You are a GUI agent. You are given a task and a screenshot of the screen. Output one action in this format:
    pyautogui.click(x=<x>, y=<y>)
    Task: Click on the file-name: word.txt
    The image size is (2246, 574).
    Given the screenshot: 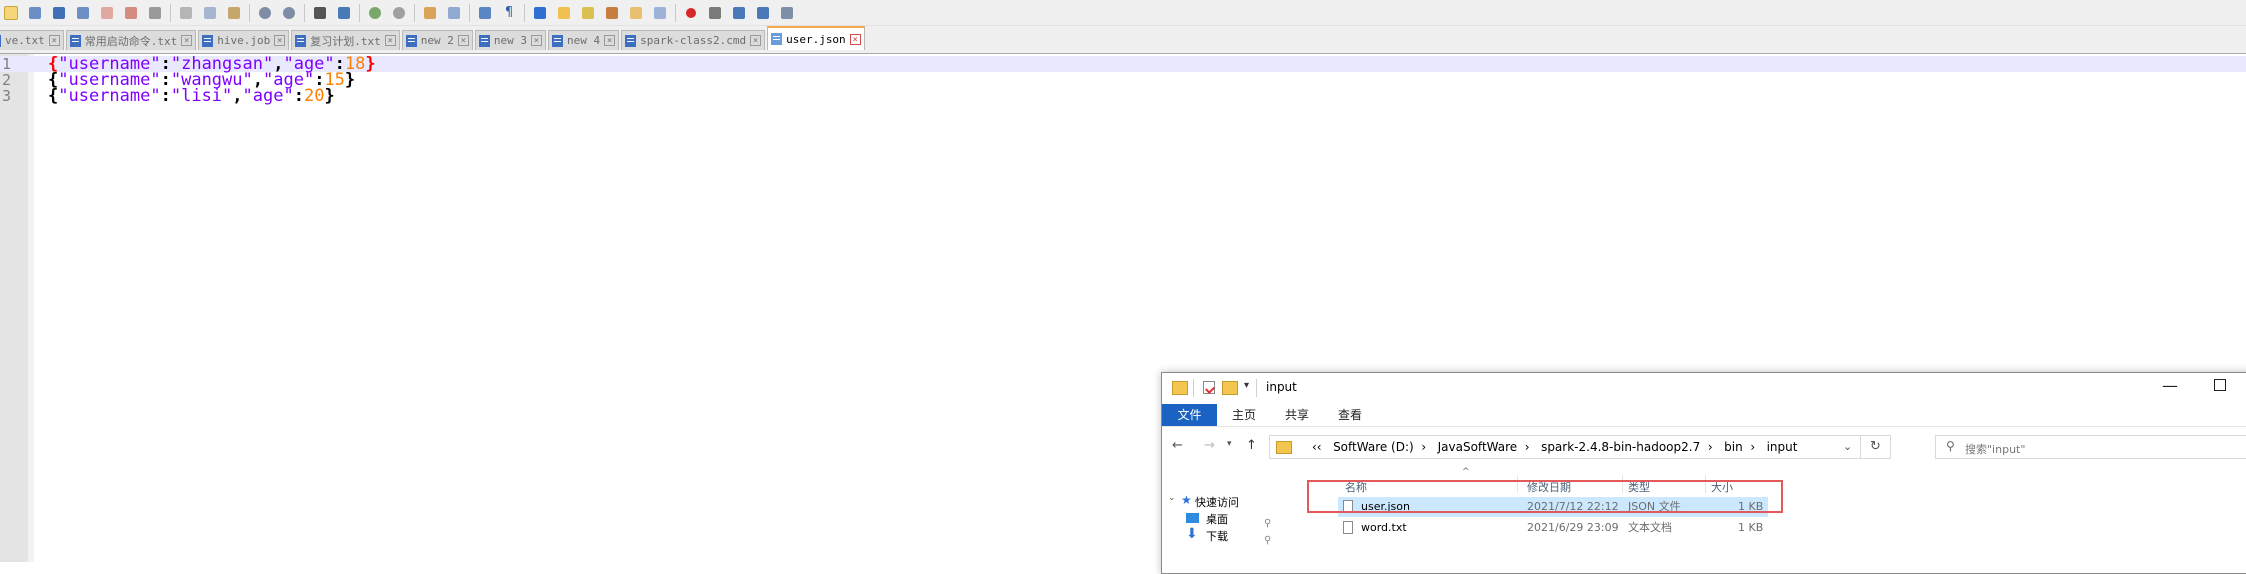 What is the action you would take?
    pyautogui.click(x=1384, y=528)
    